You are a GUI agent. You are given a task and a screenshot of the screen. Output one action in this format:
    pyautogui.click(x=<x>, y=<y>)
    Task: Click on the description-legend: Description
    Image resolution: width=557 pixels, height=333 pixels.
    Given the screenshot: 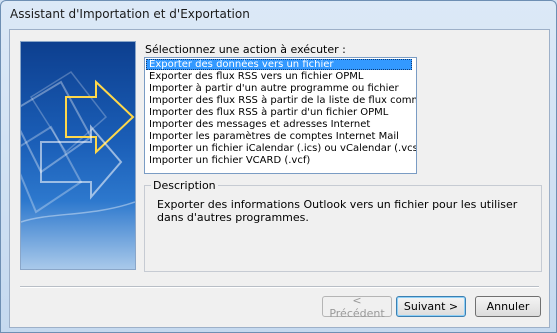 What is the action you would take?
    pyautogui.click(x=184, y=185)
    